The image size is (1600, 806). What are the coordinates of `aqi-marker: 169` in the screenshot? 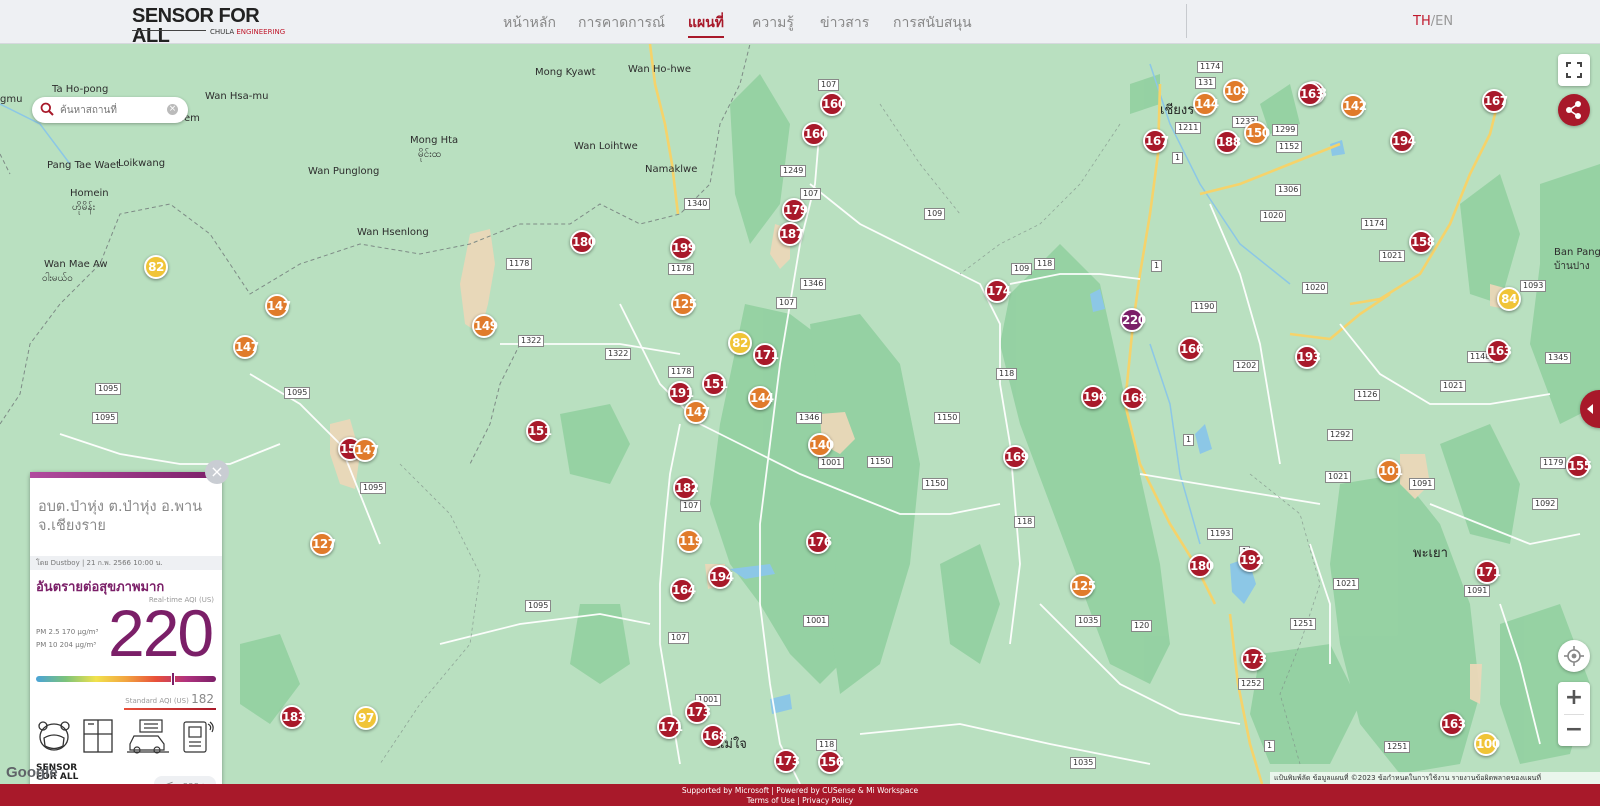 It's located at (1016, 457).